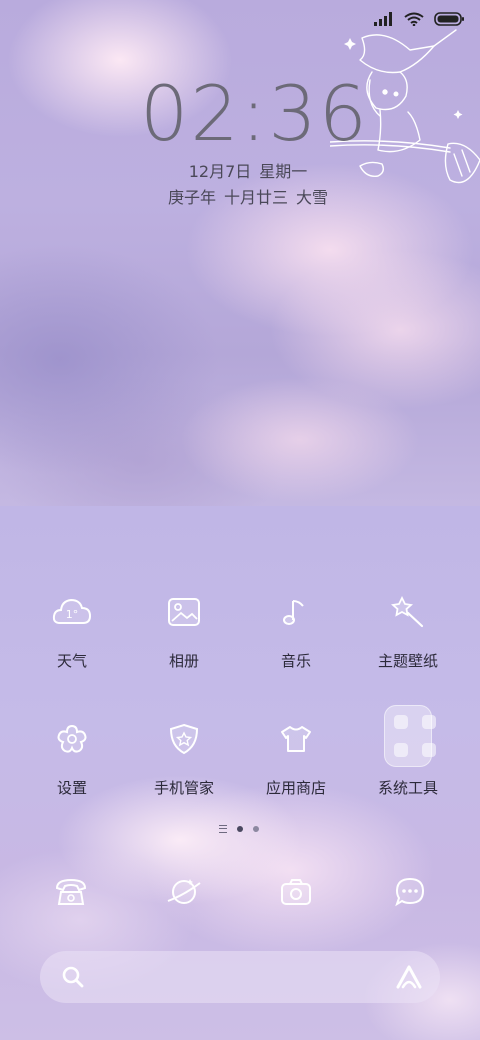 The image size is (480, 1040). I want to click on app-label: 音乐, so click(295, 661).